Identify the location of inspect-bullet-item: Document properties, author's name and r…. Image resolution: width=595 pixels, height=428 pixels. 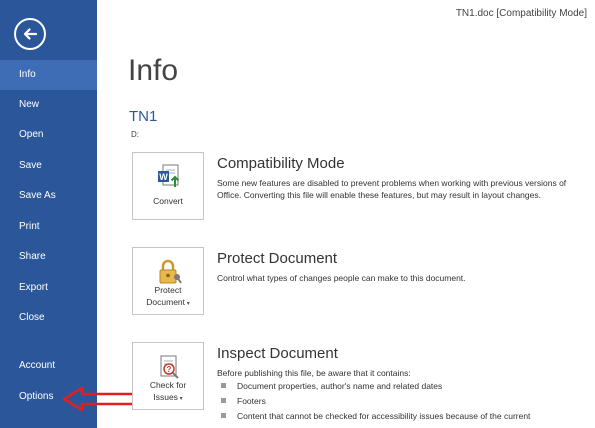
(331, 386).